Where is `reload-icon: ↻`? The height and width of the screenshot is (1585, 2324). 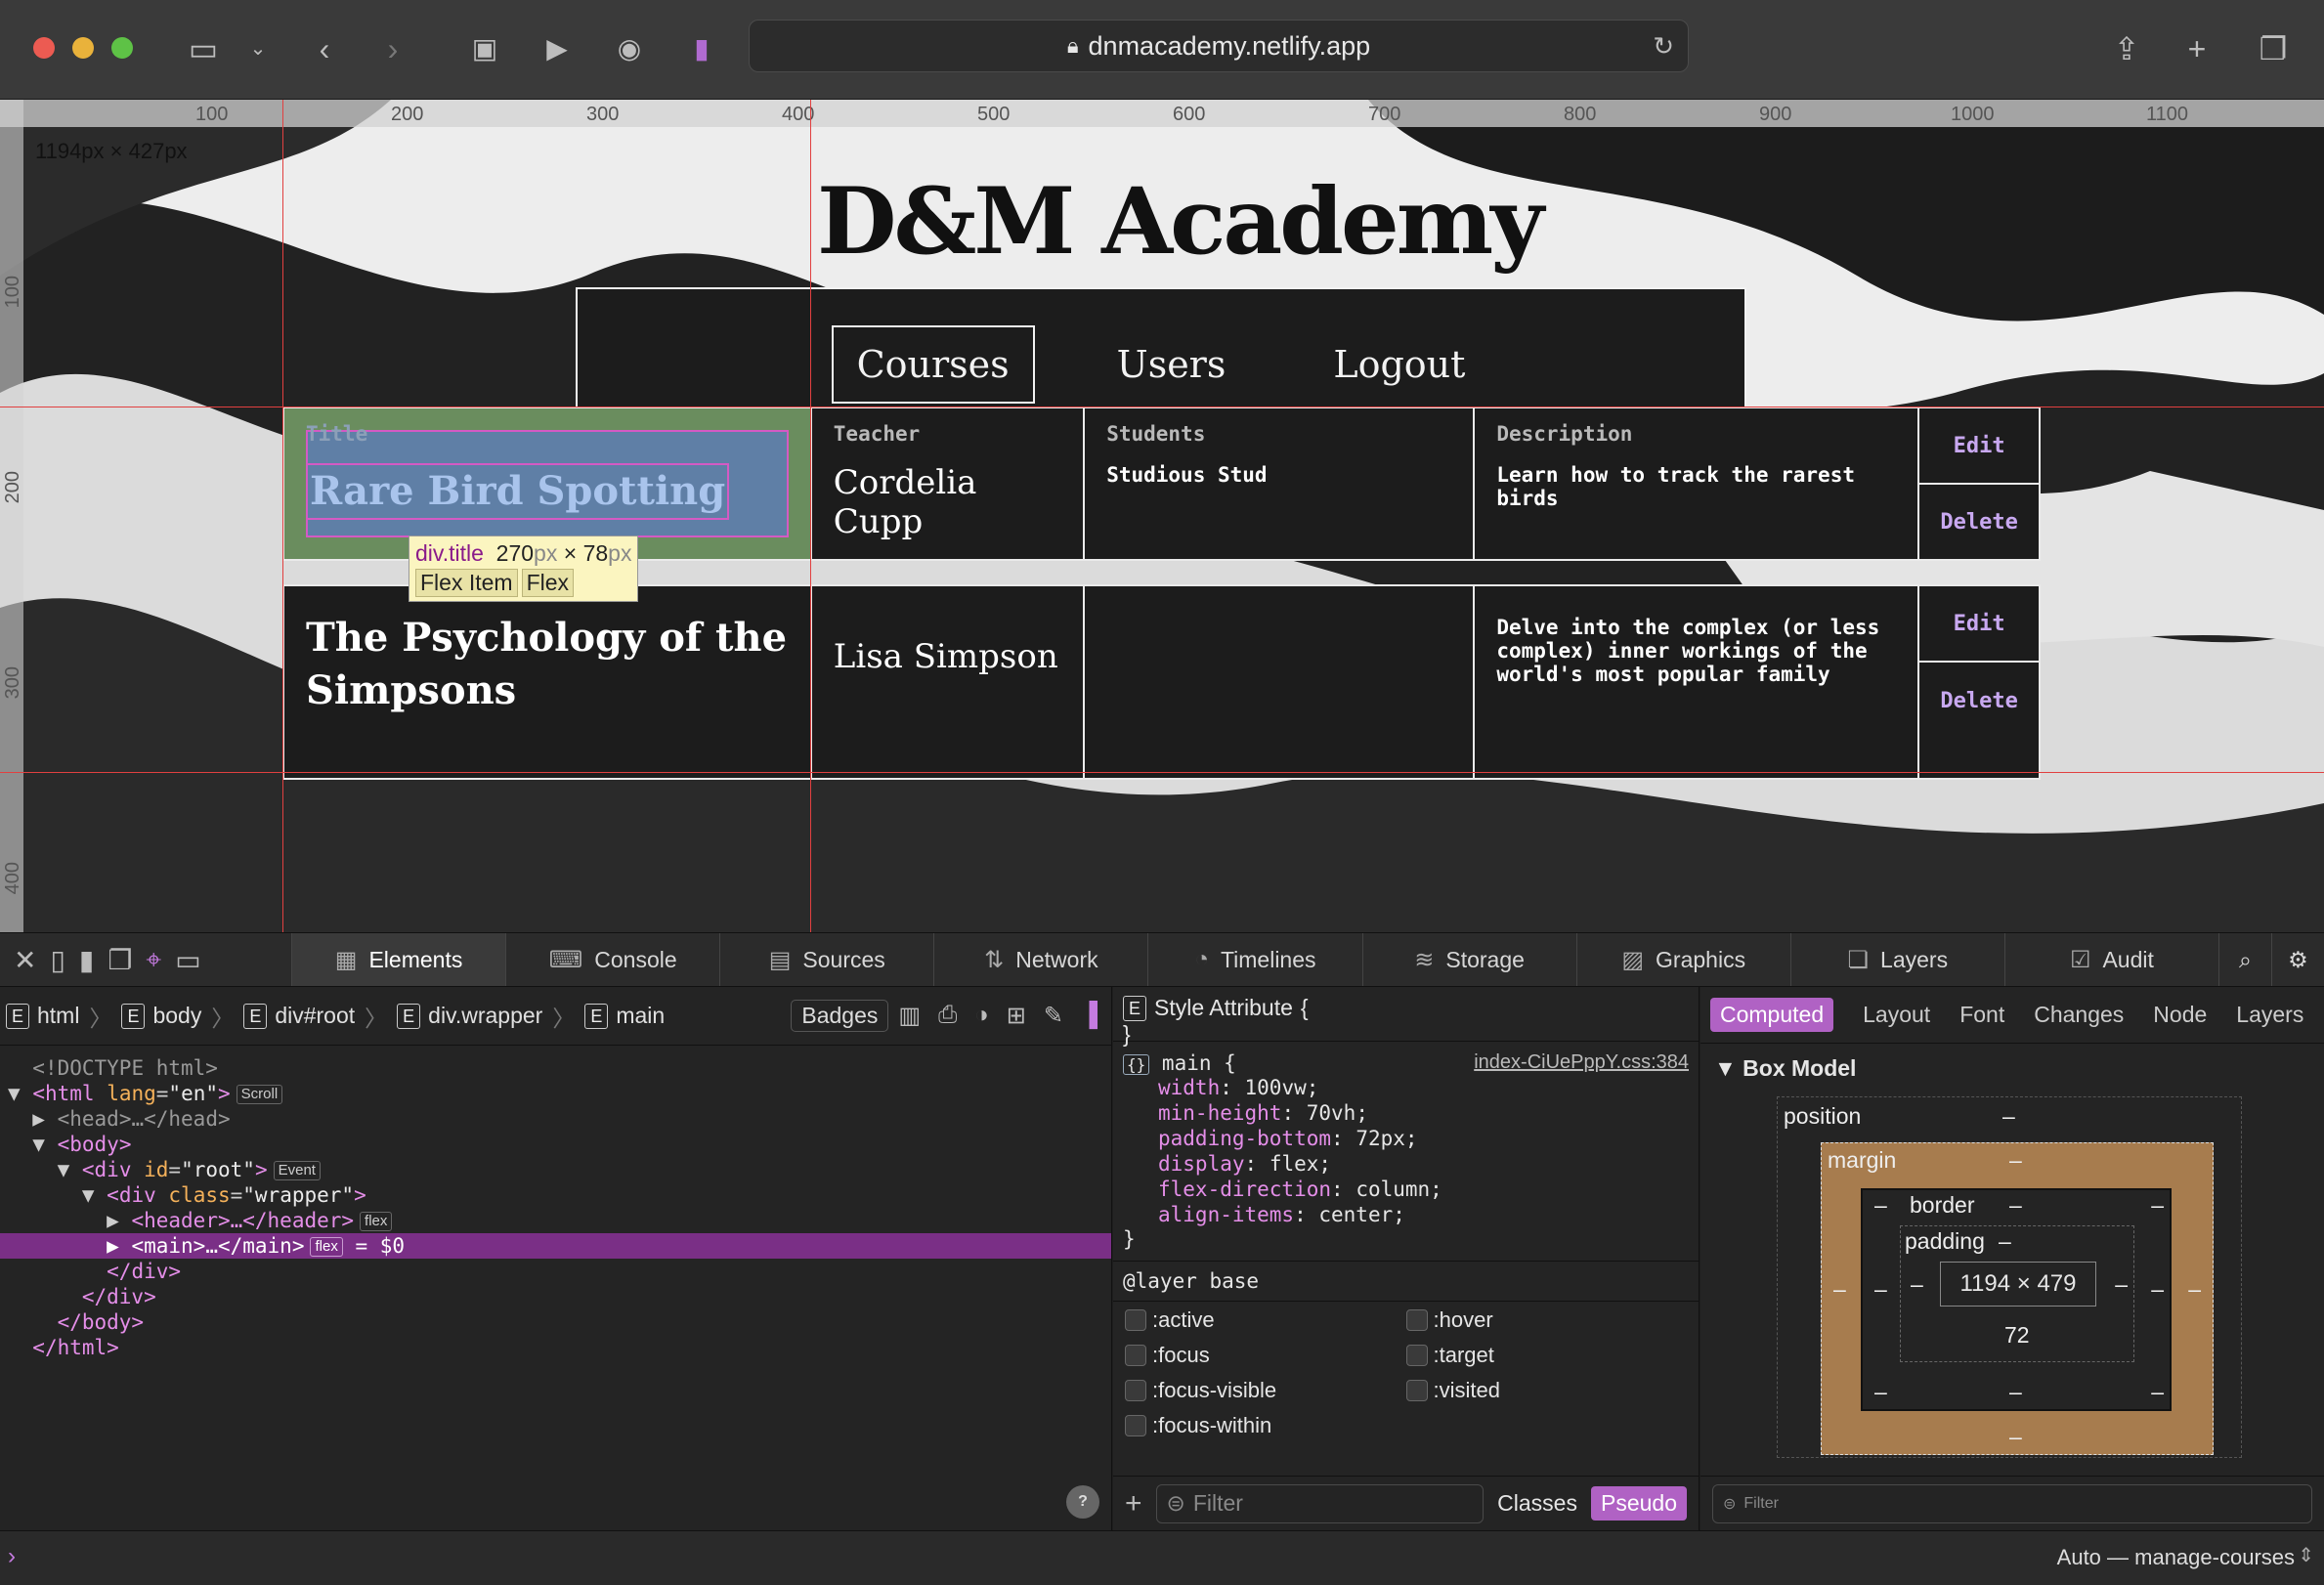
reload-icon: ↻ is located at coordinates (1663, 46).